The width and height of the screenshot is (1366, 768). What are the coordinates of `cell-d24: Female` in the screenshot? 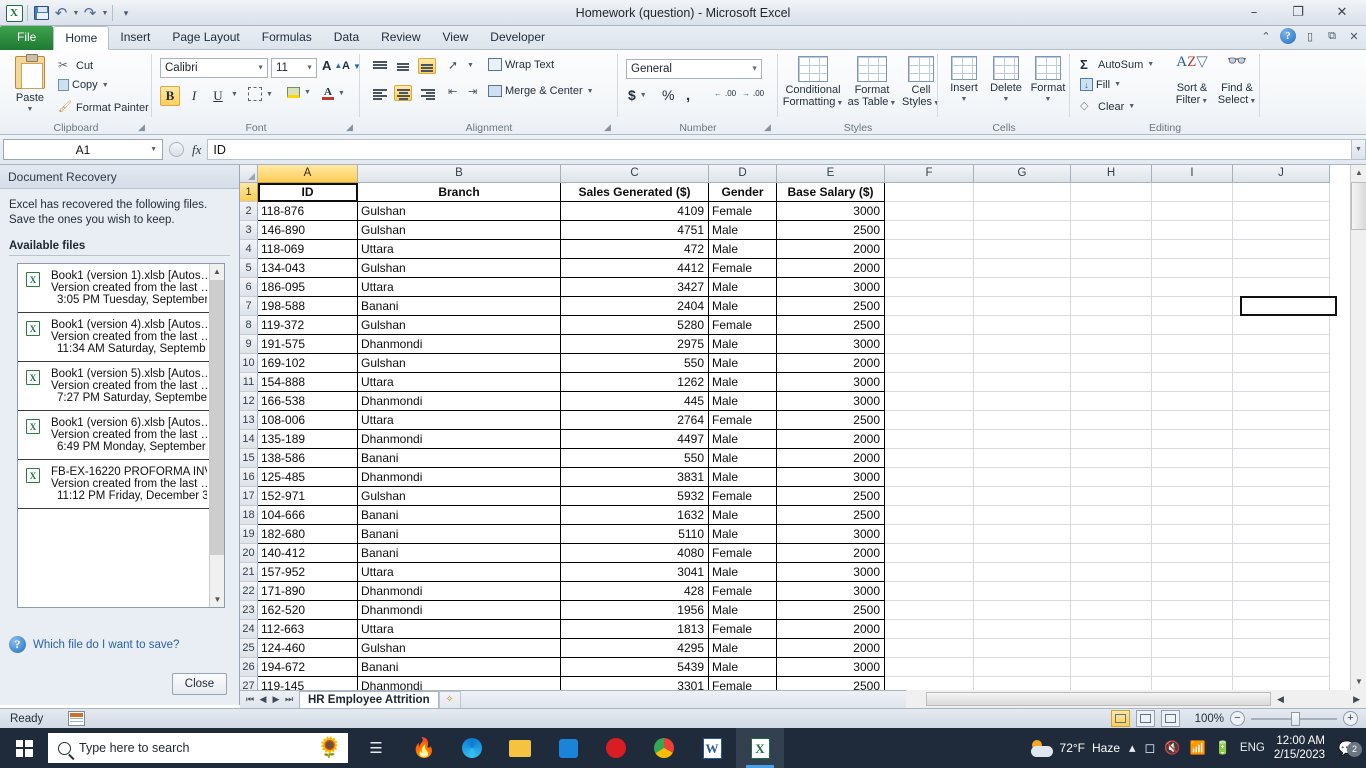 It's located at (743, 629).